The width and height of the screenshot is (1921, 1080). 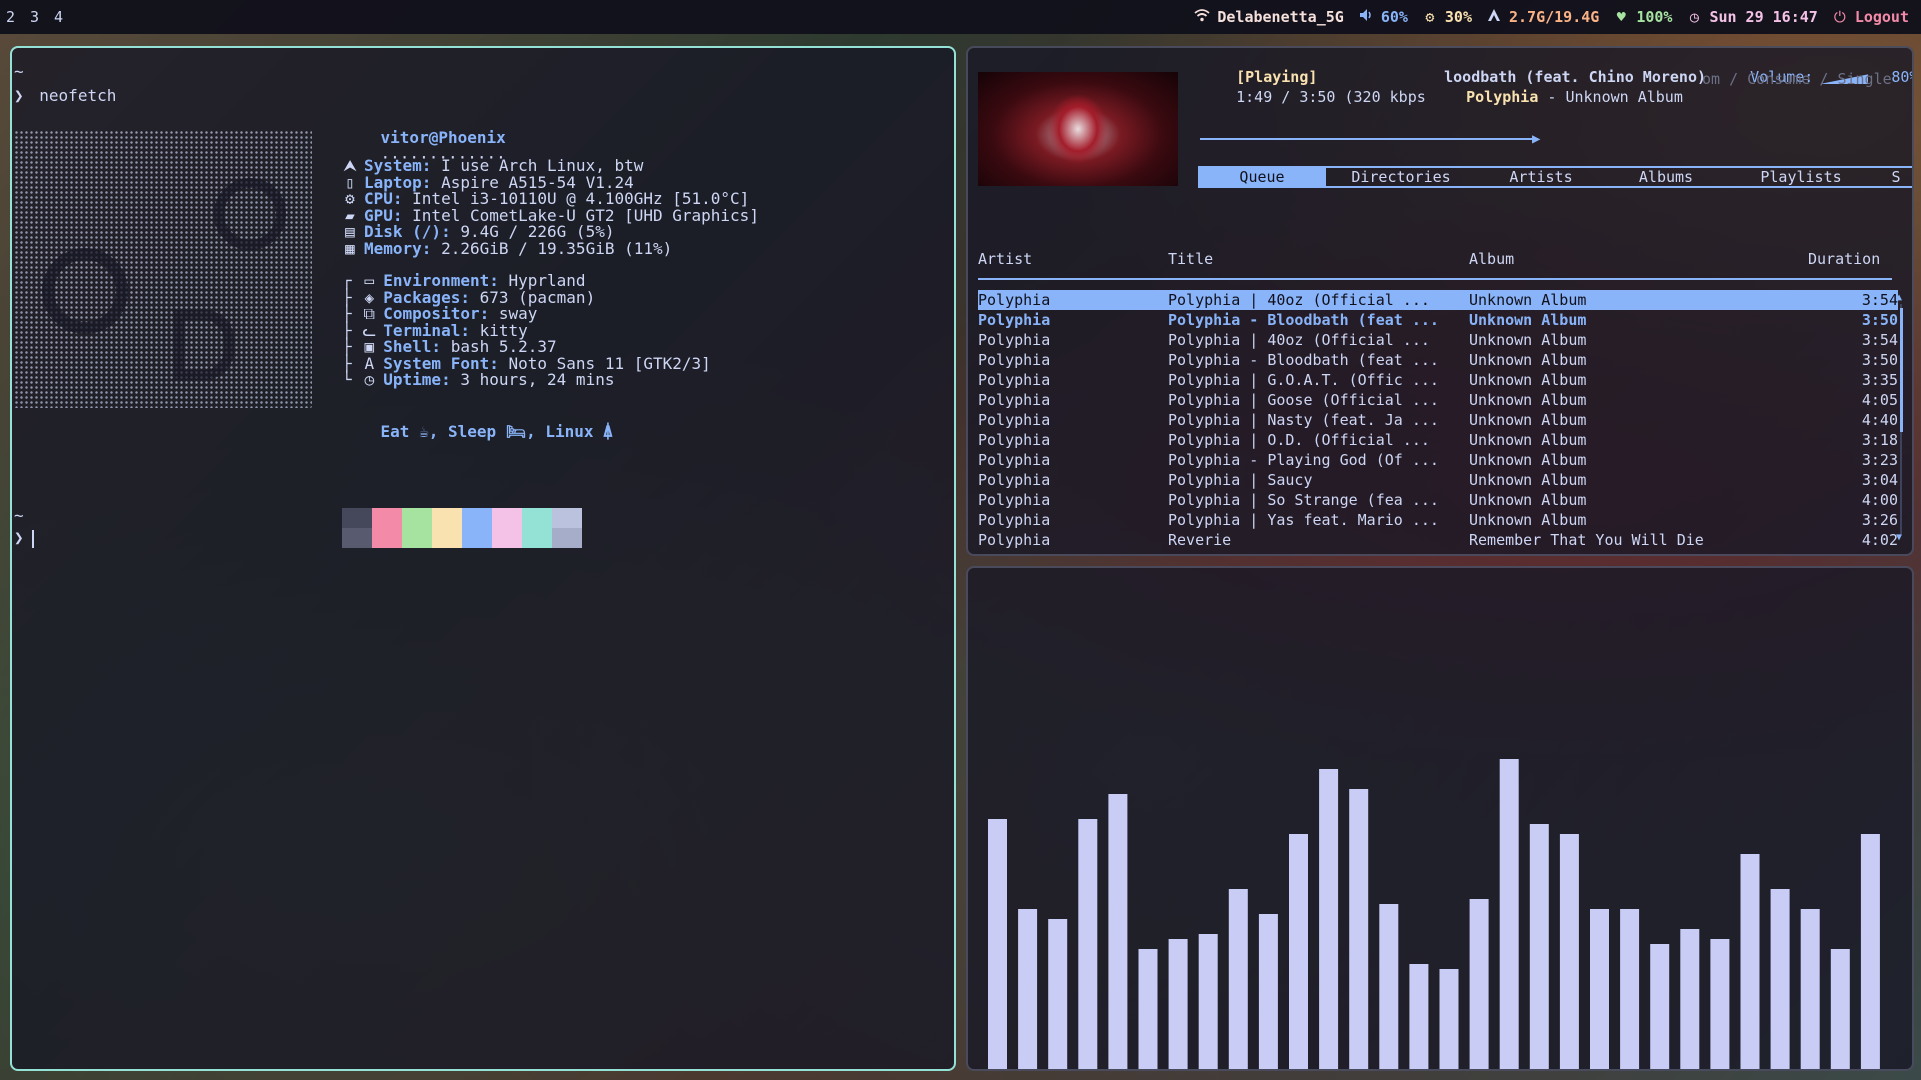 I want to click on env-info-value: 3 hours, 24 mins, so click(x=532, y=379).